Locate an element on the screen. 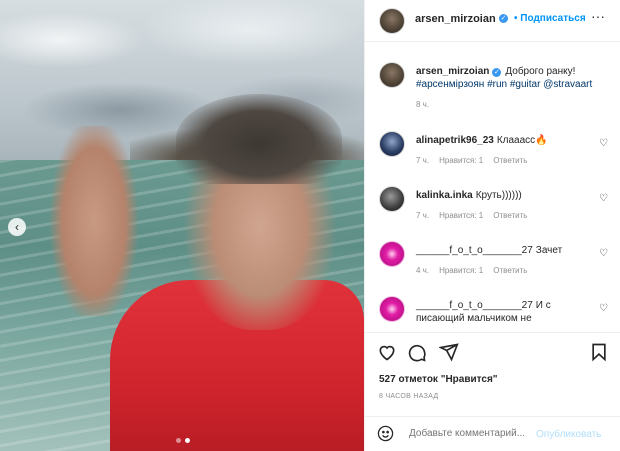  carousel-dot is located at coordinates (178, 440).